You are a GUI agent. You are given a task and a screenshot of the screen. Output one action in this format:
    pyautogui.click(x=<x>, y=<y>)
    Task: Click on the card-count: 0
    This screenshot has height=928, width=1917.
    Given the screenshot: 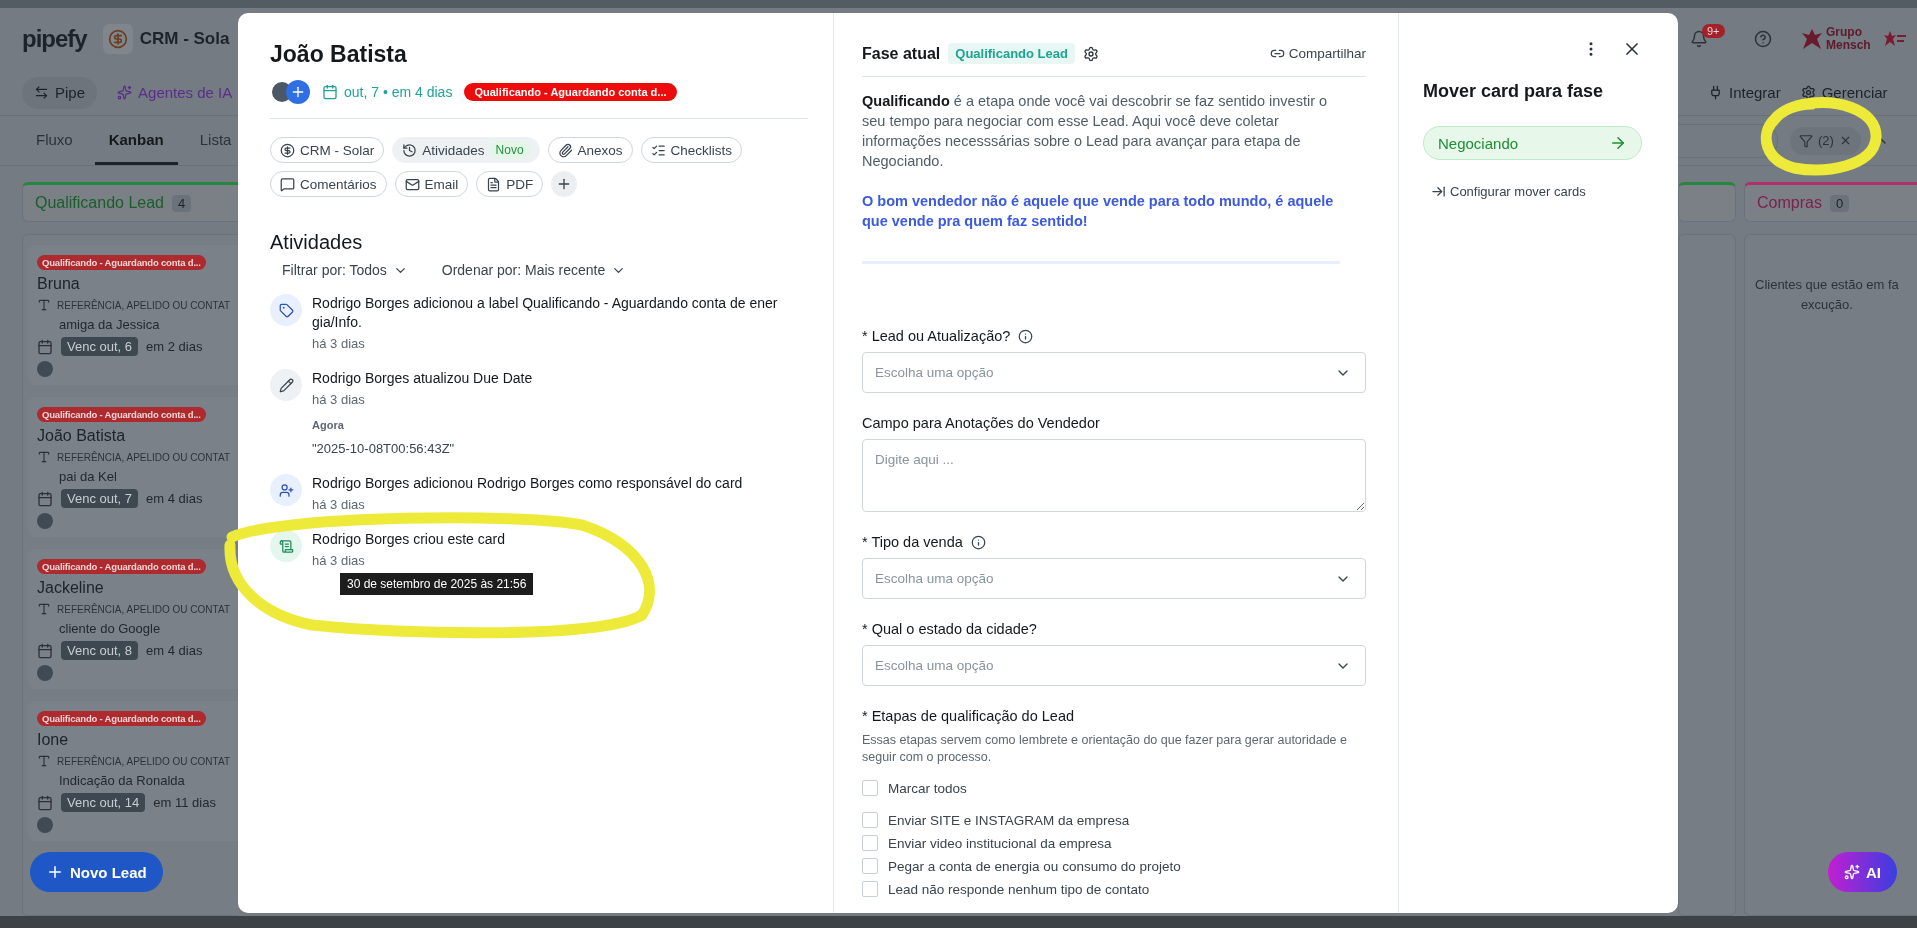 What is the action you would take?
    pyautogui.click(x=1839, y=203)
    